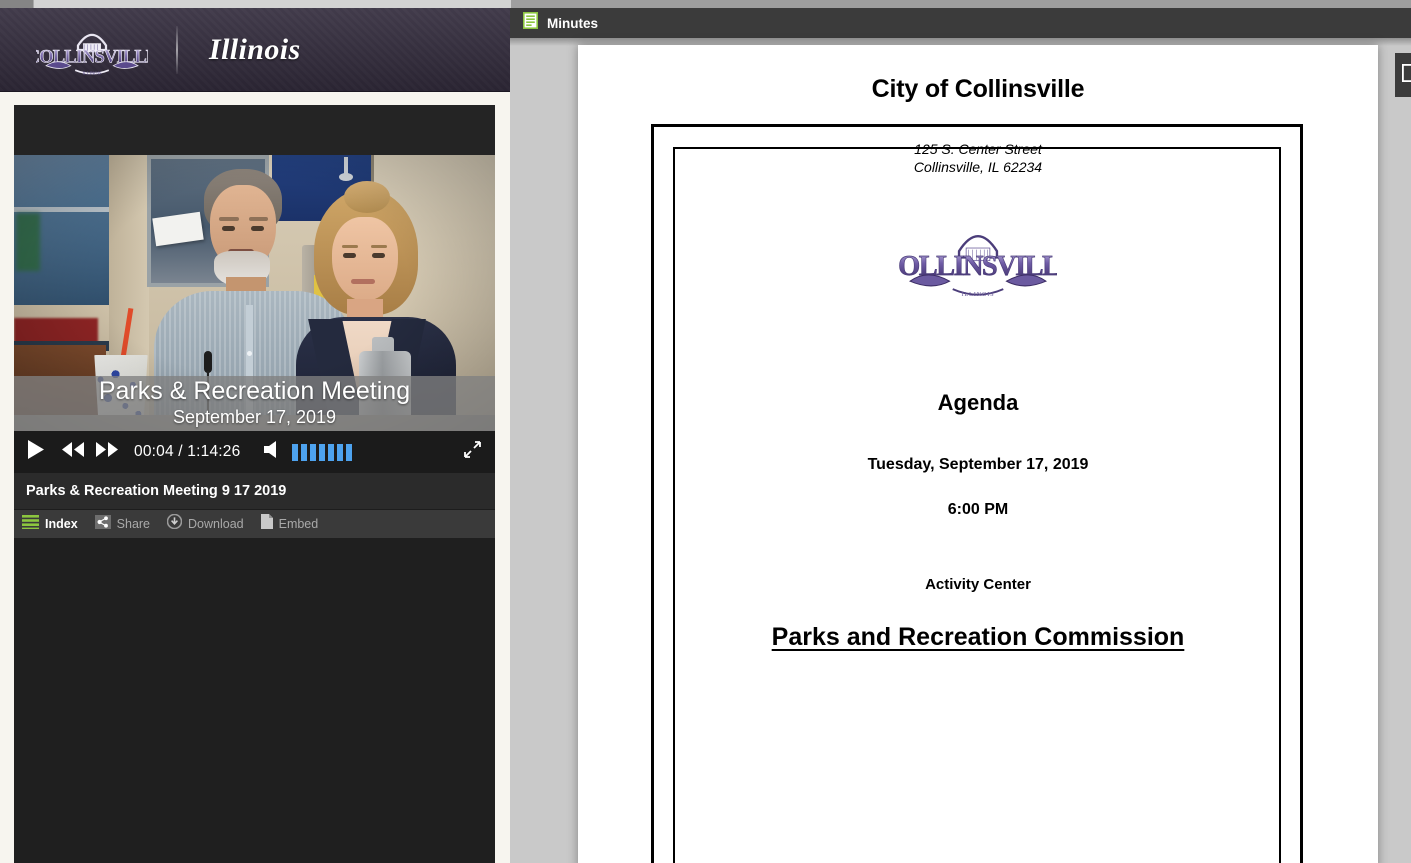 This screenshot has height=863, width=1411. I want to click on site-header: COLLINSVILLE ILLINOIS Illinois, so click(255, 50).